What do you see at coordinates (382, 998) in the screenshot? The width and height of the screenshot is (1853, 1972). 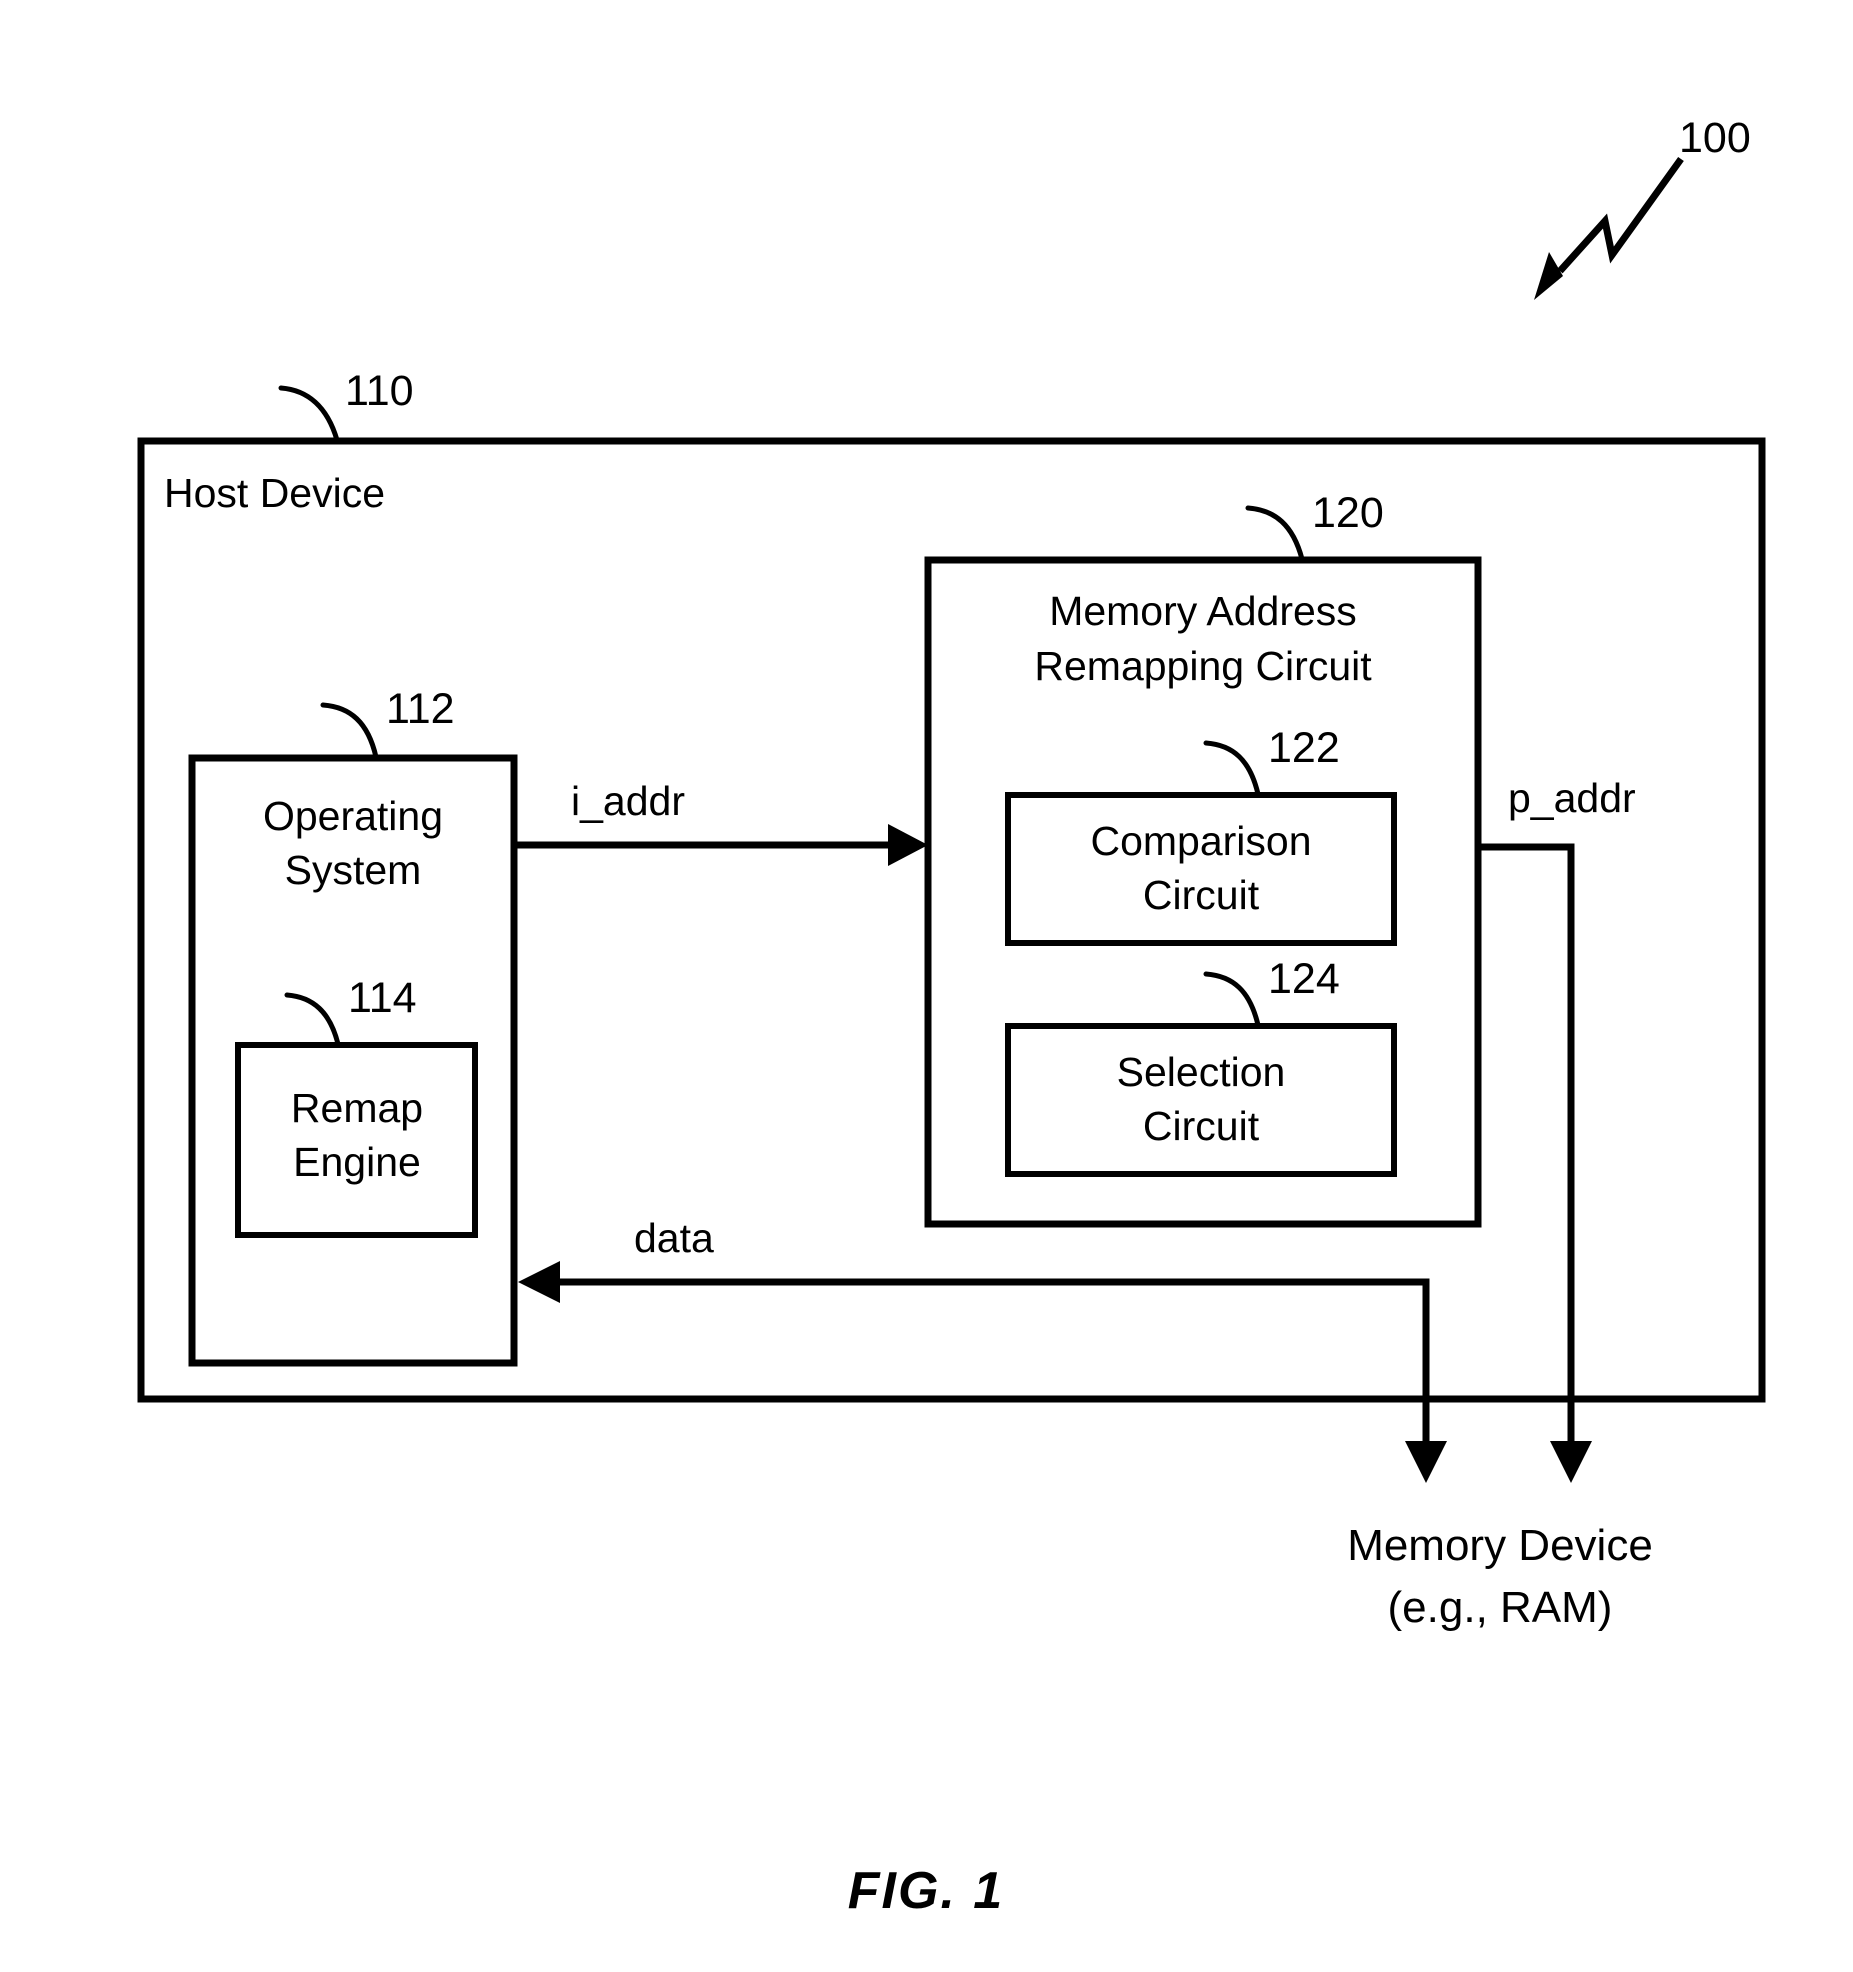 I see `remap-engine-ref-label: 114` at bounding box center [382, 998].